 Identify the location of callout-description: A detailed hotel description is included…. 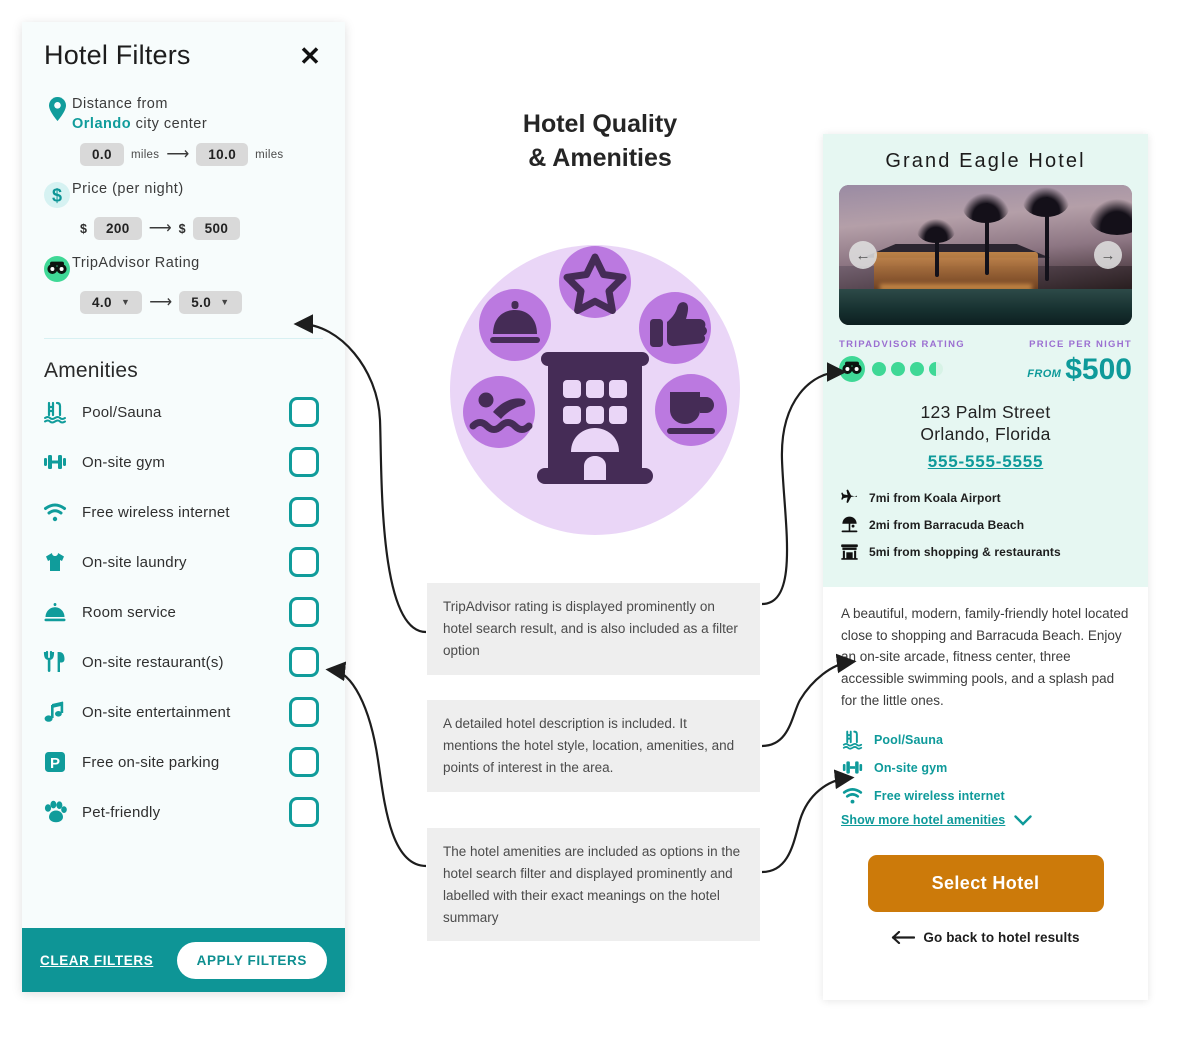
(593, 746).